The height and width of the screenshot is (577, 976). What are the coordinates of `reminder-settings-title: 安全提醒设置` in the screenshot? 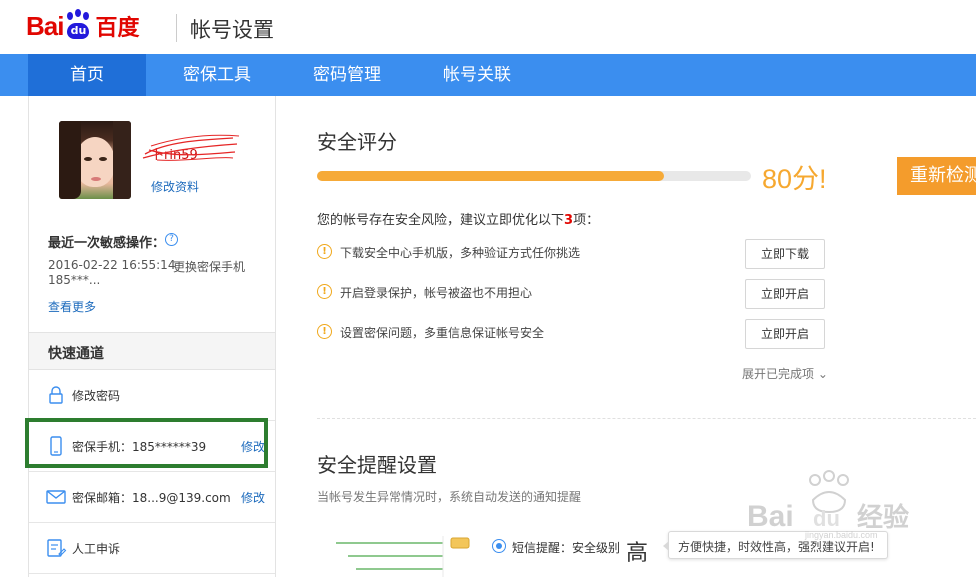 It's located at (377, 465).